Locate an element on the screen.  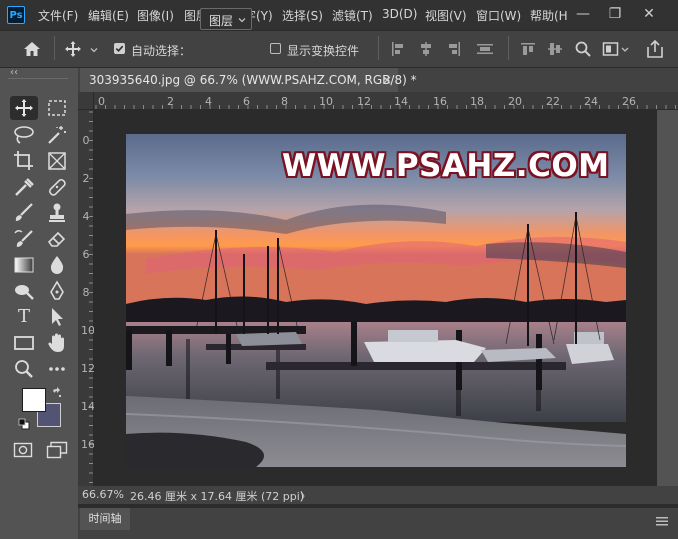
eyedropper-icon is located at coordinates (24, 187).